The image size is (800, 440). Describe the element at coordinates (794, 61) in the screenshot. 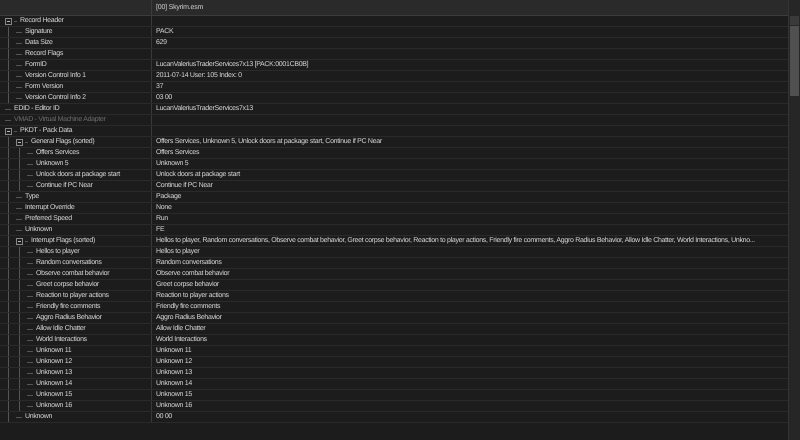

I see `scrollbar-thumb` at that location.